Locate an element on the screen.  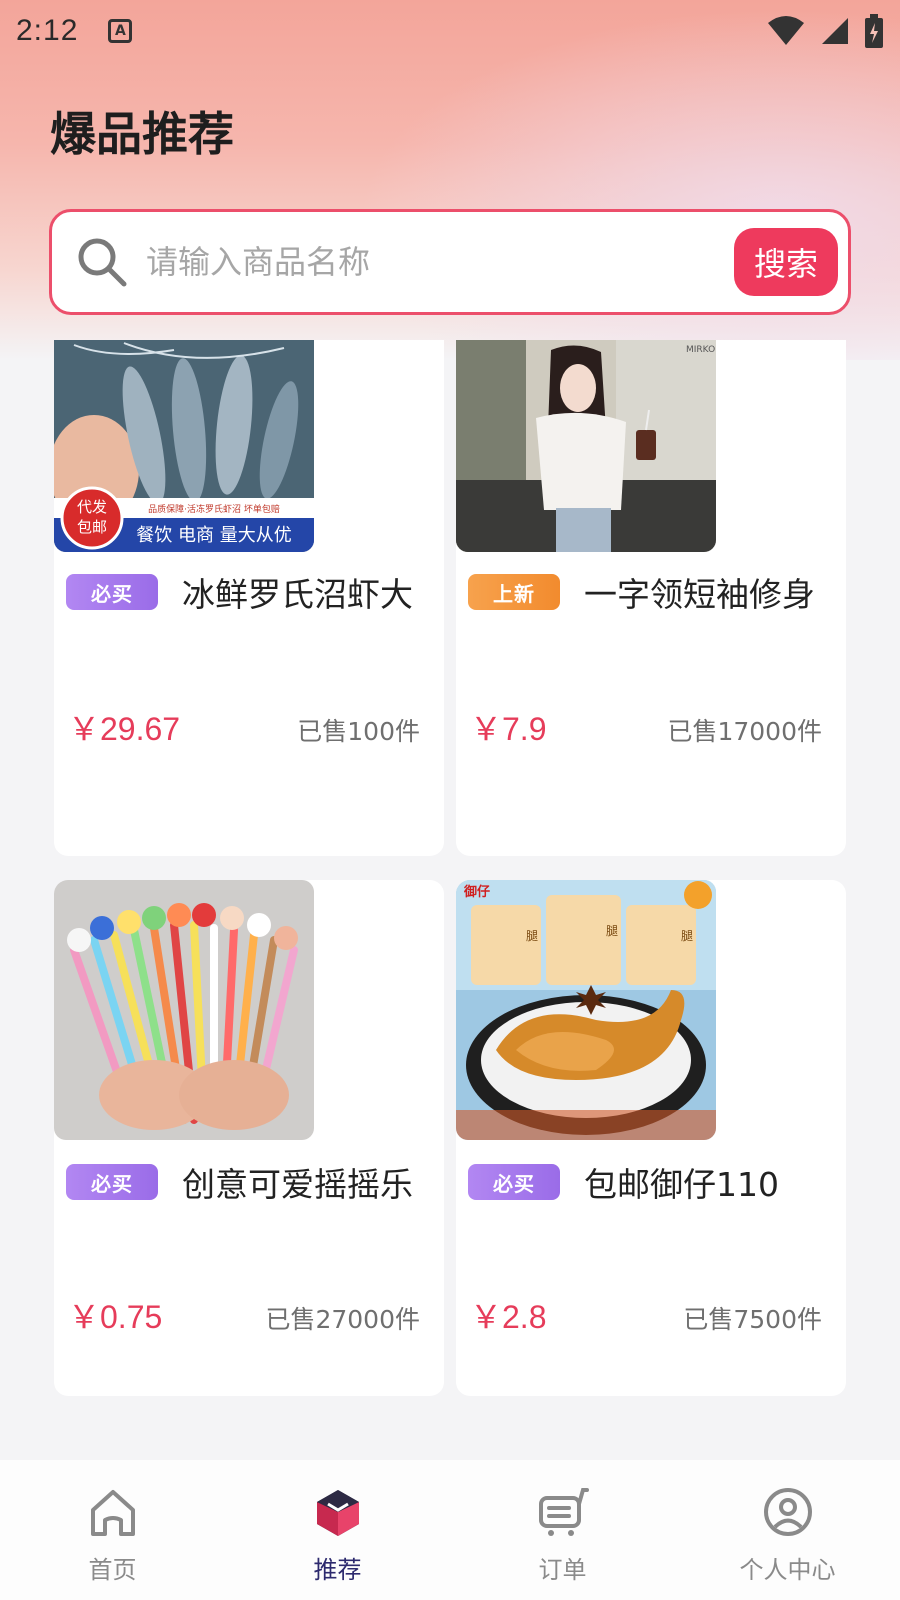
product-title: 一字领短袖修身 is located at coordinates (699, 594).